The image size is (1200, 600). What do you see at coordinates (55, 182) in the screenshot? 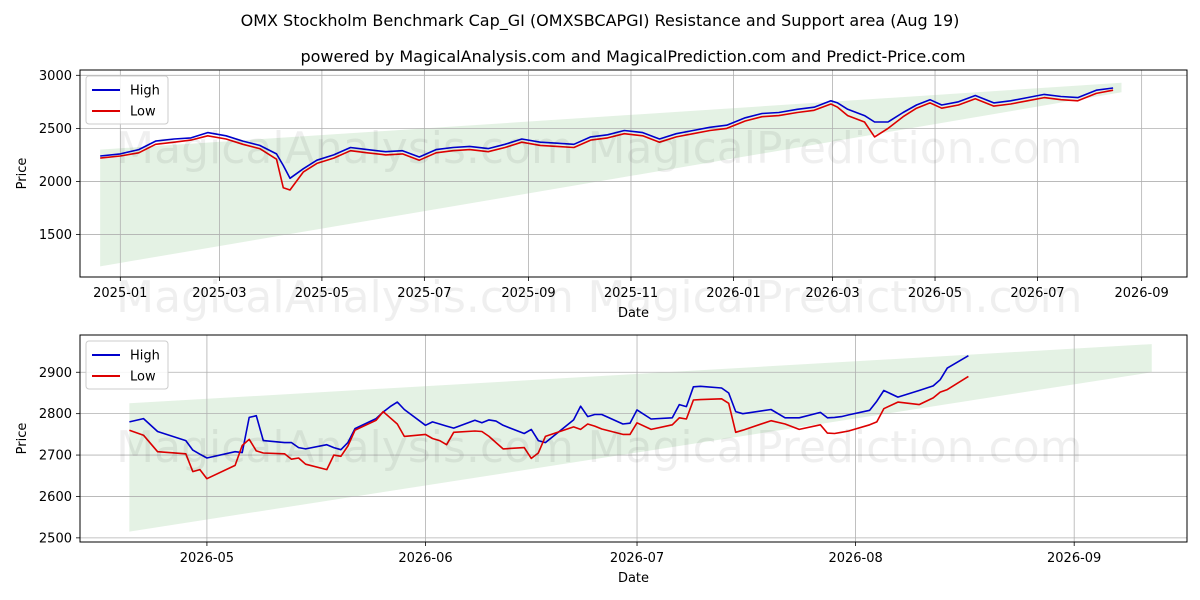
I see `y-tick-label: 2000` at bounding box center [55, 182].